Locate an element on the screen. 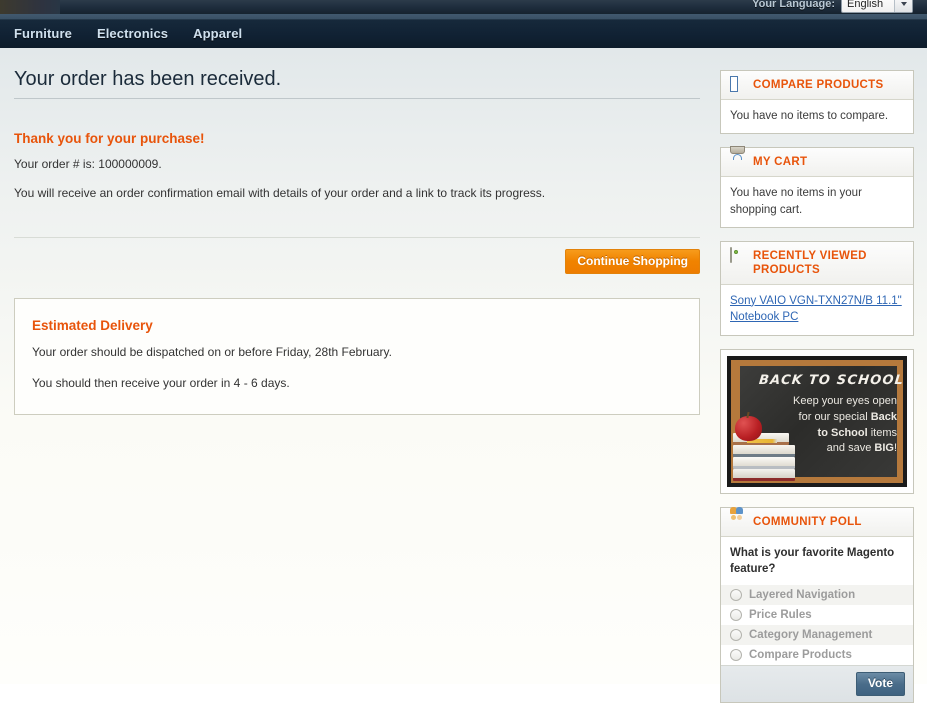  poll-question: What is your favorite Magento feature? is located at coordinates (812, 561).